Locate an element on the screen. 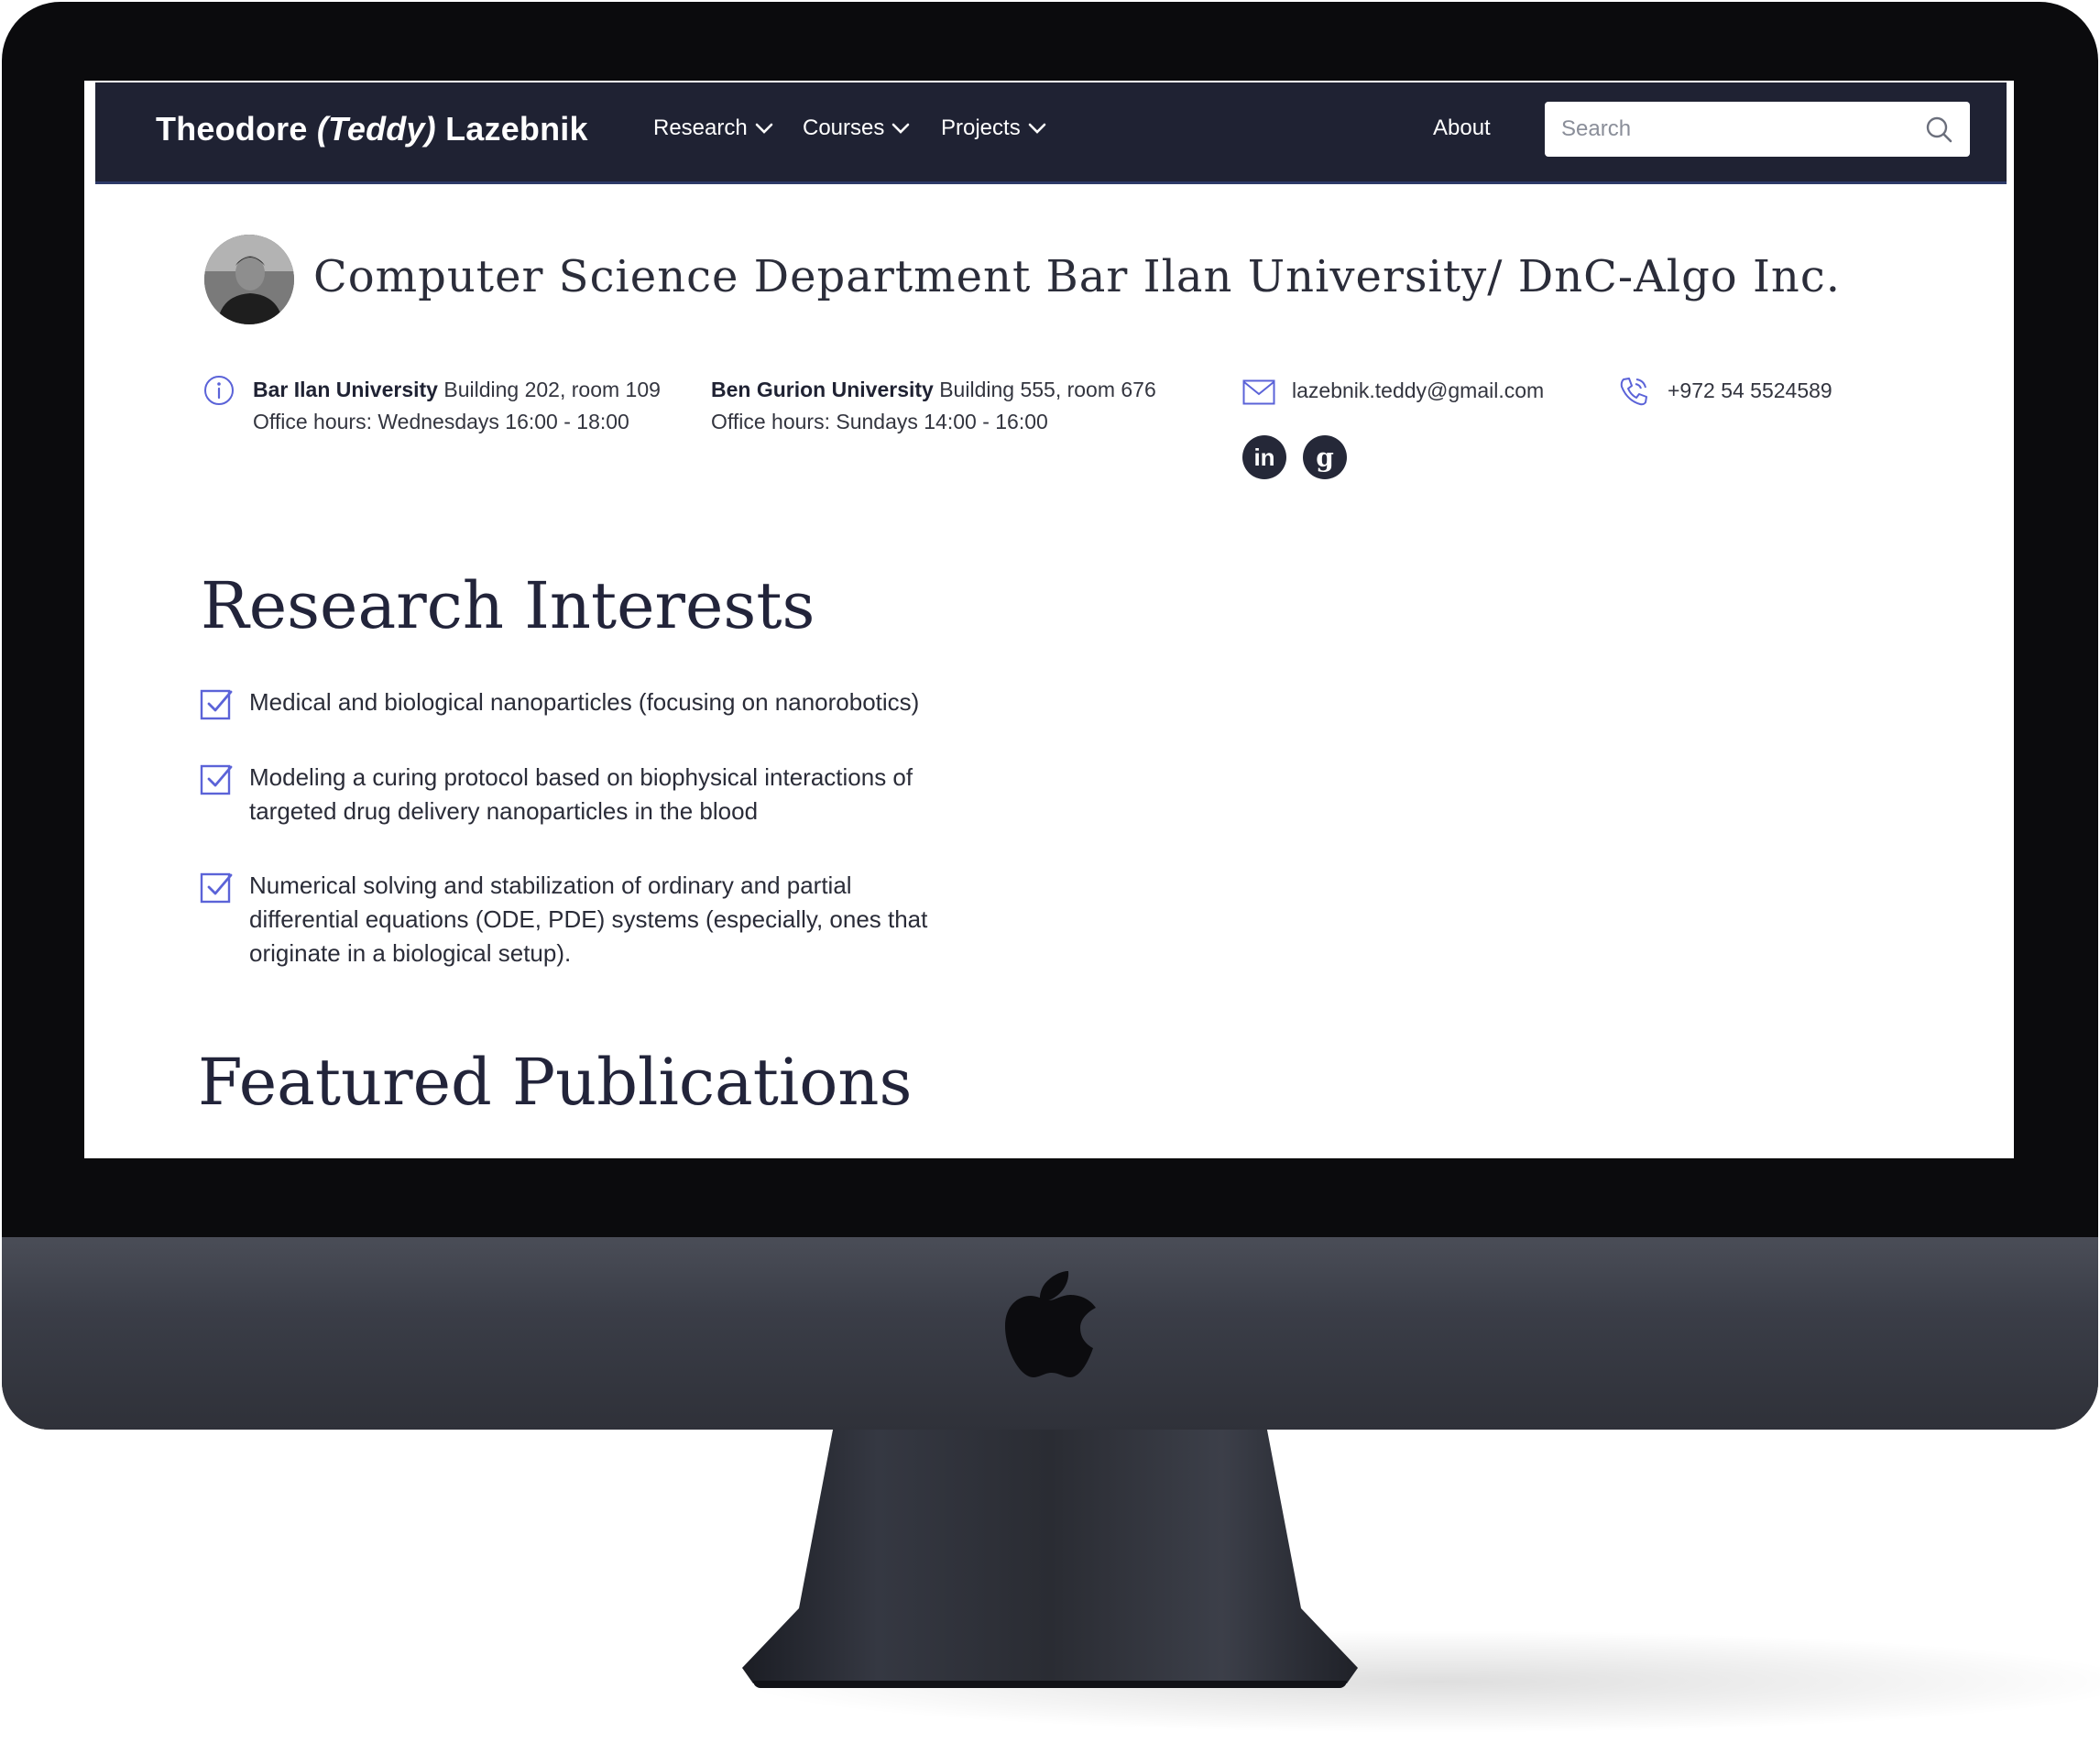 Image resolution: width=2100 pixels, height=1743 pixels. brand-last-name: Lazebnik is located at coordinates (516, 129).